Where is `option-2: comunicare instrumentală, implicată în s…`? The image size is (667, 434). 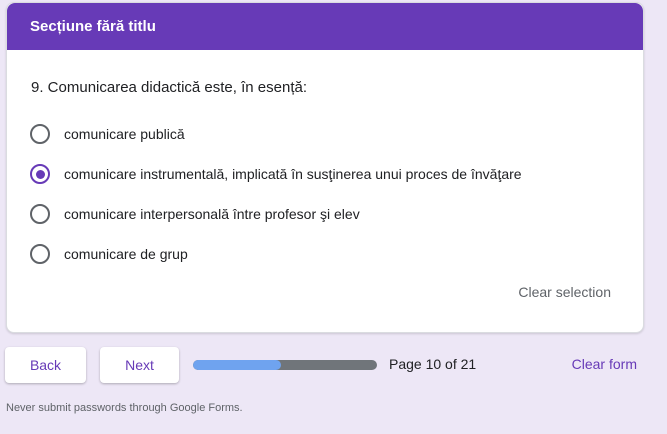 option-2: comunicare instrumentală, implicată în s… is located at coordinates (276, 174).